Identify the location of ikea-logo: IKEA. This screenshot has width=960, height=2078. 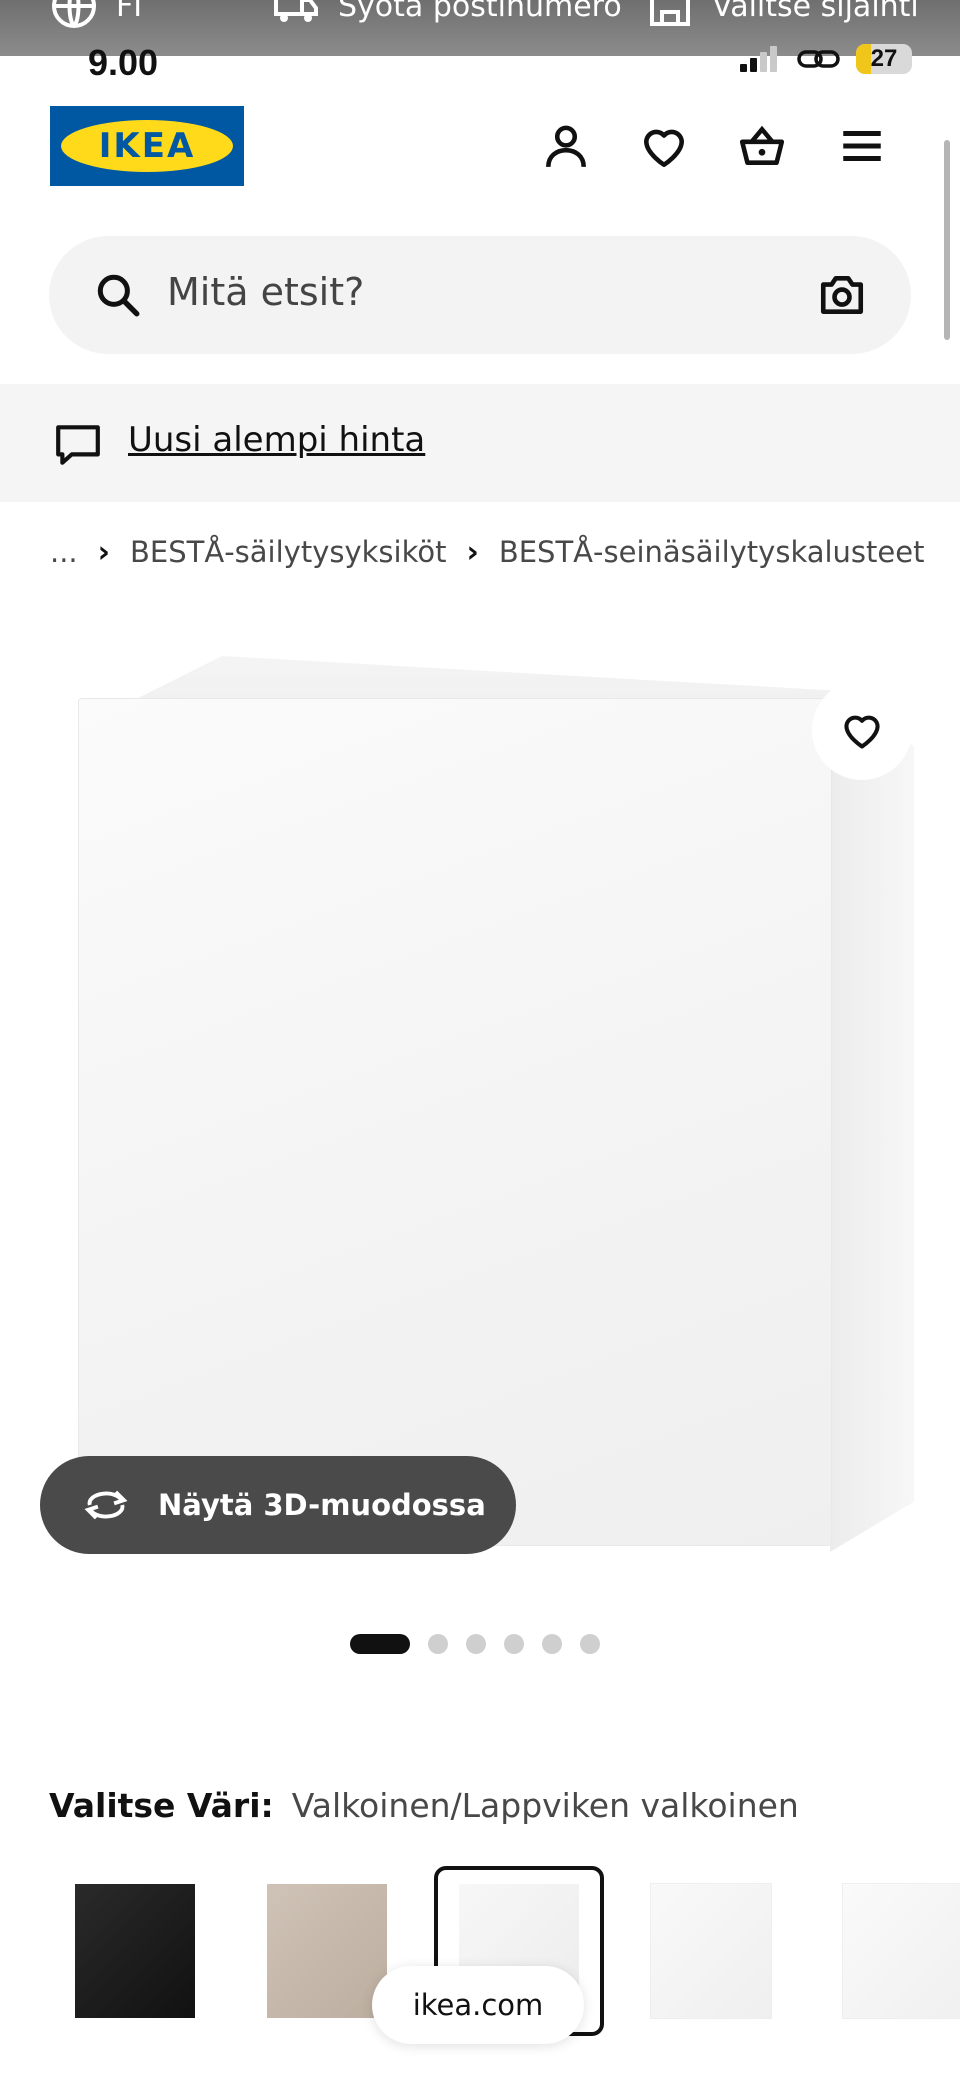
(147, 146).